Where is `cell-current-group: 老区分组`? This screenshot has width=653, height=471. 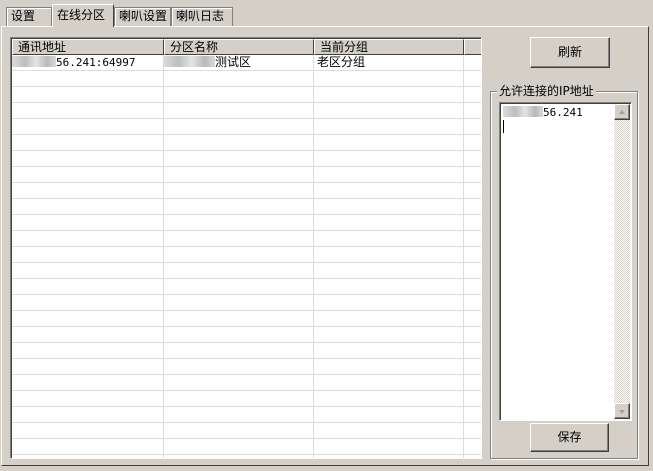
cell-current-group: 老区分组 is located at coordinates (388, 62).